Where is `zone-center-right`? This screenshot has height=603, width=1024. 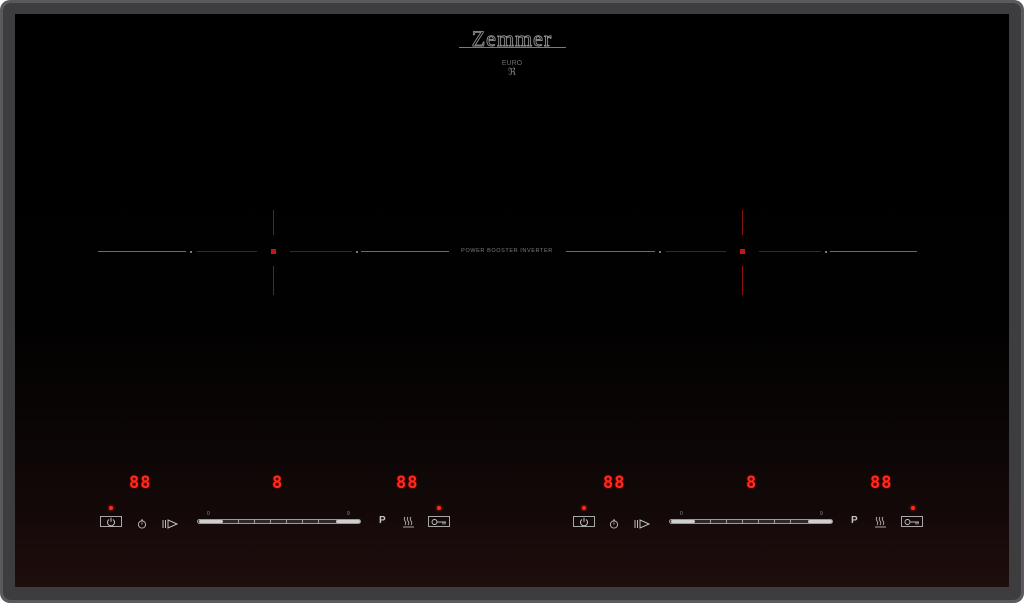 zone-center-right is located at coordinates (742, 251).